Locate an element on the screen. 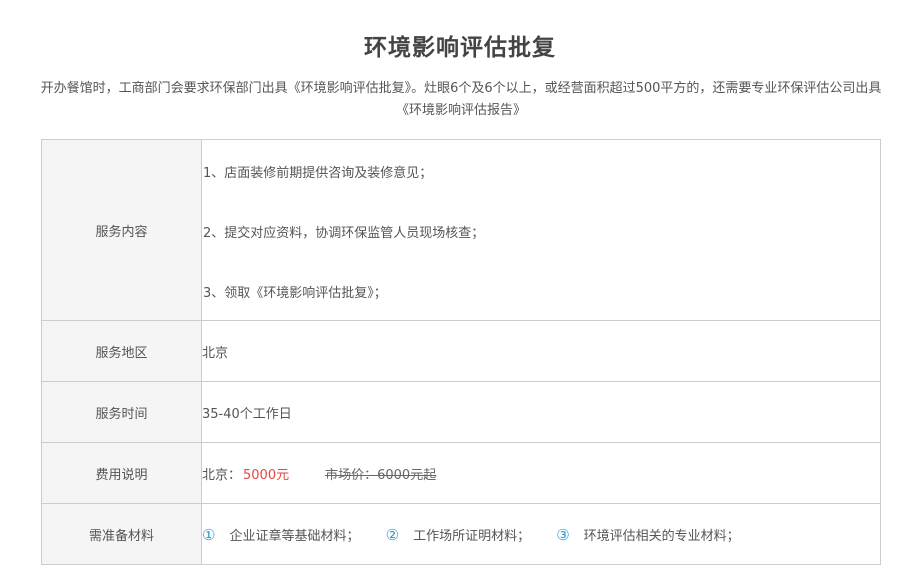 This screenshot has height=588, width=920. material-item-2: ② 工作场所证明材料； is located at coordinates (458, 534).